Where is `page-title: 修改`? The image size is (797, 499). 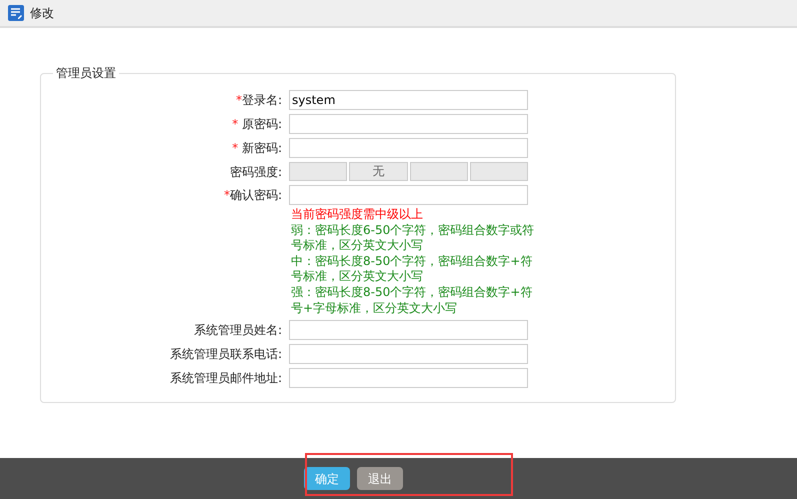
page-title: 修改 is located at coordinates (42, 13).